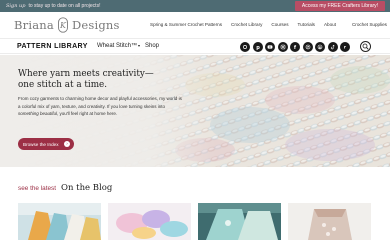 The width and height of the screenshot is (390, 240). I want to click on pattern-library-link: PATTERN LIBRARY, so click(52, 46).